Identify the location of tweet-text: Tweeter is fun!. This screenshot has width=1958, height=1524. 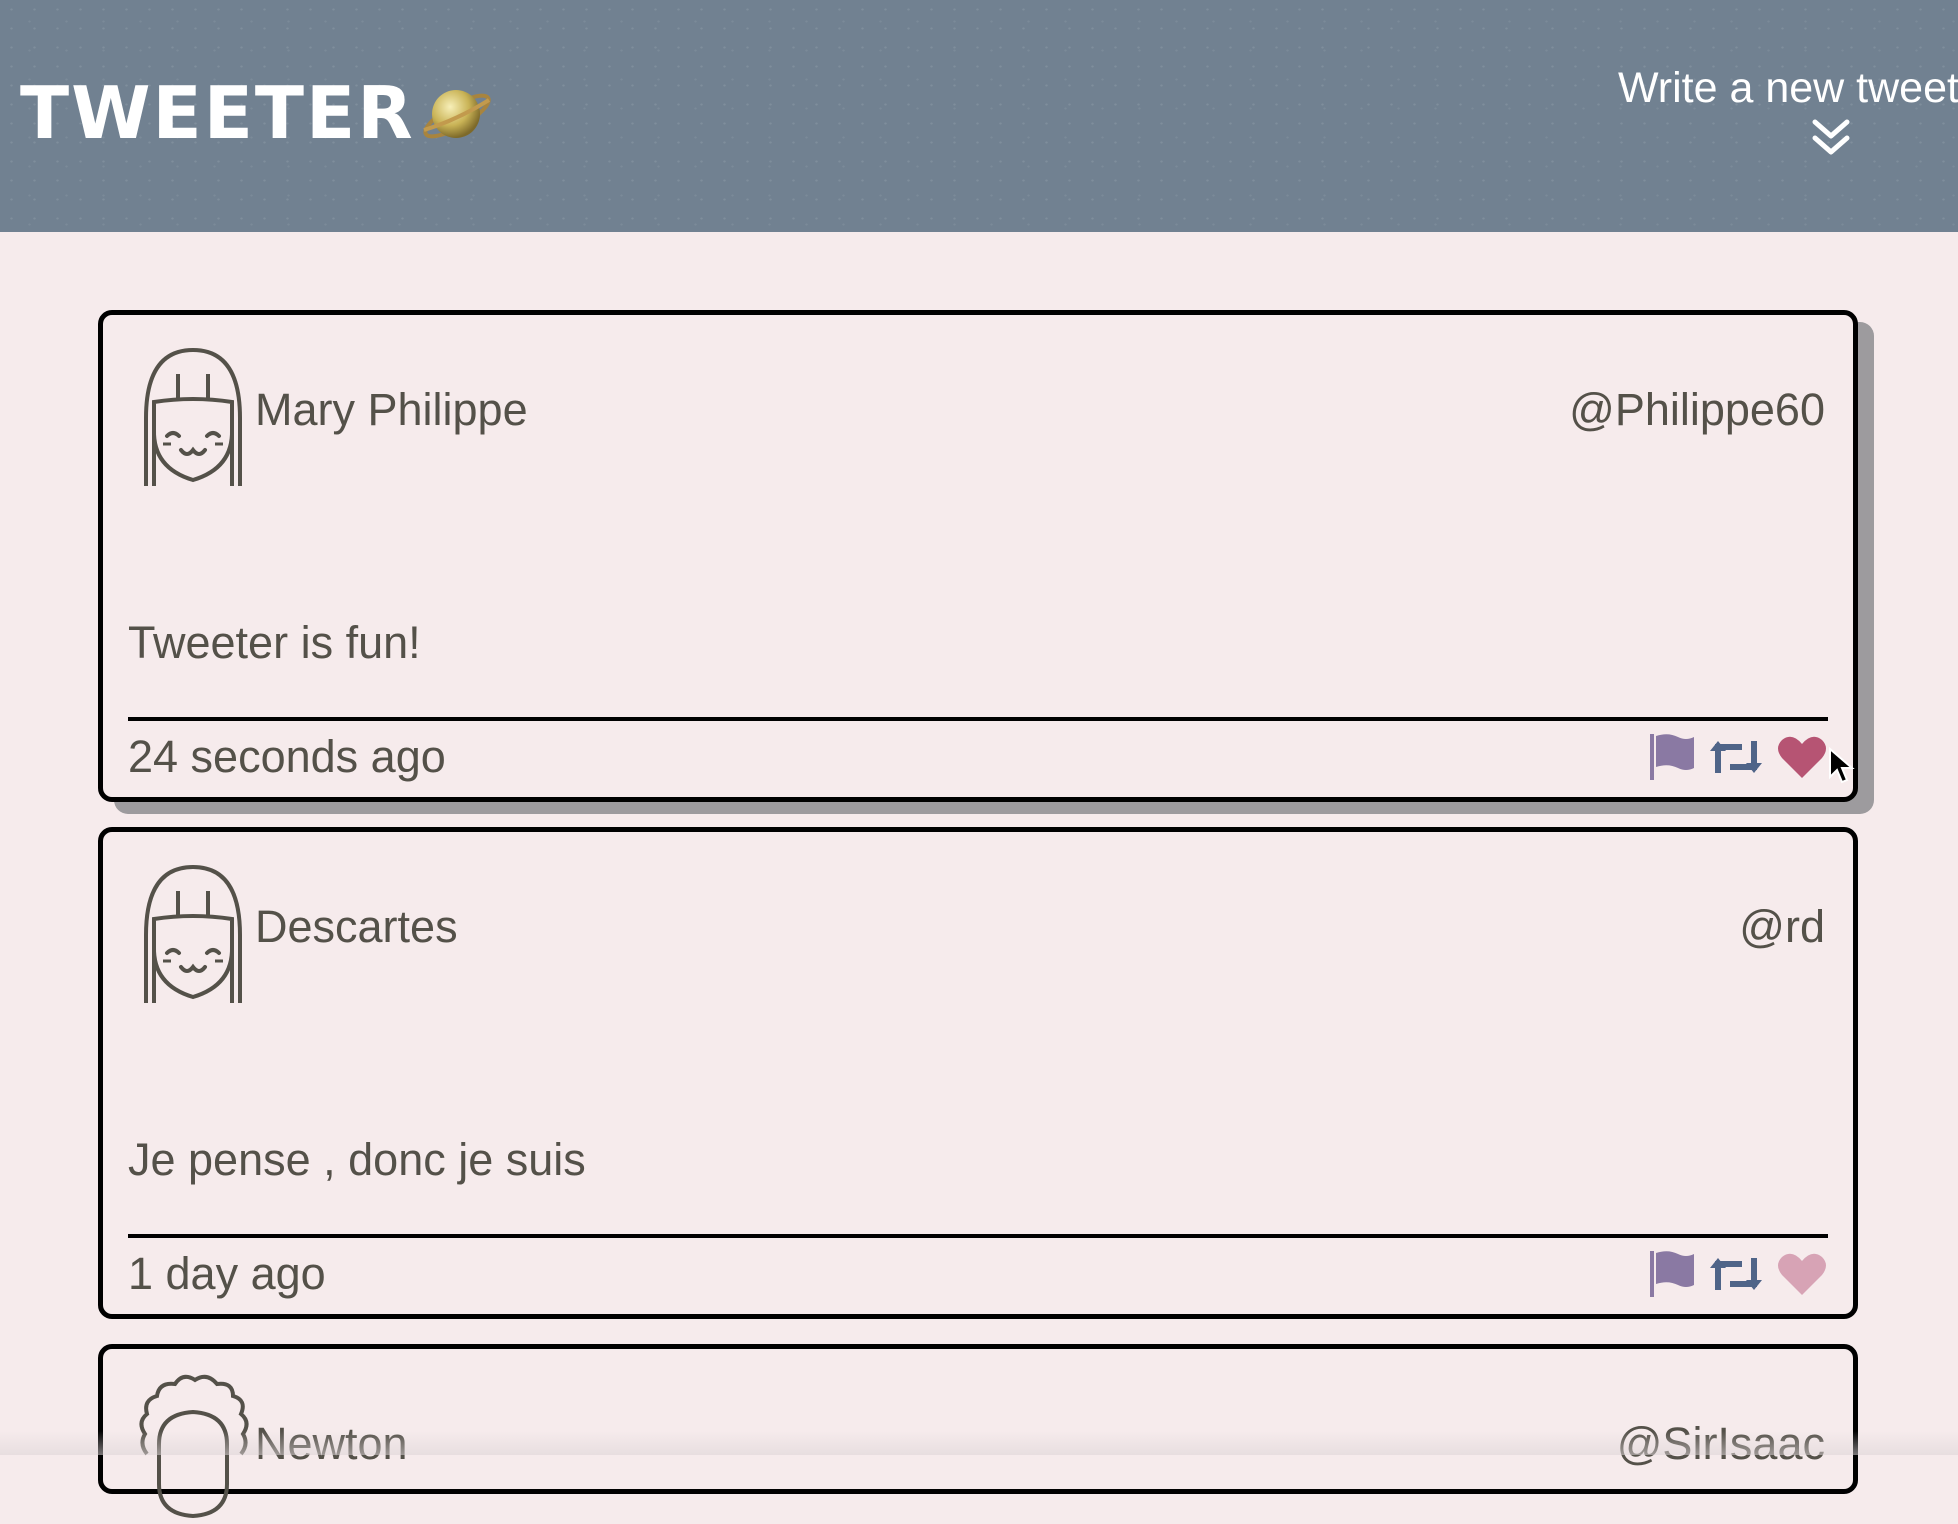
(274, 643).